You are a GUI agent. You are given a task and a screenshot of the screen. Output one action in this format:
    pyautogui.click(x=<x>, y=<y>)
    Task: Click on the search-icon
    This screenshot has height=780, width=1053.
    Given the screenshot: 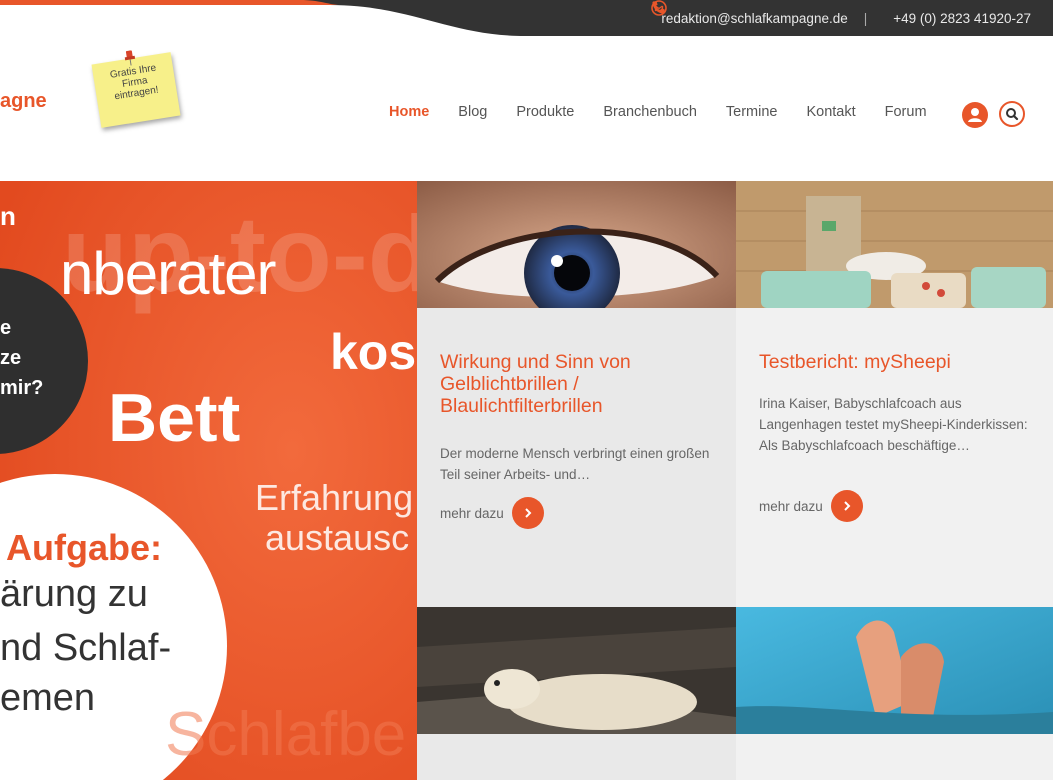 What is the action you would take?
    pyautogui.click(x=1012, y=114)
    